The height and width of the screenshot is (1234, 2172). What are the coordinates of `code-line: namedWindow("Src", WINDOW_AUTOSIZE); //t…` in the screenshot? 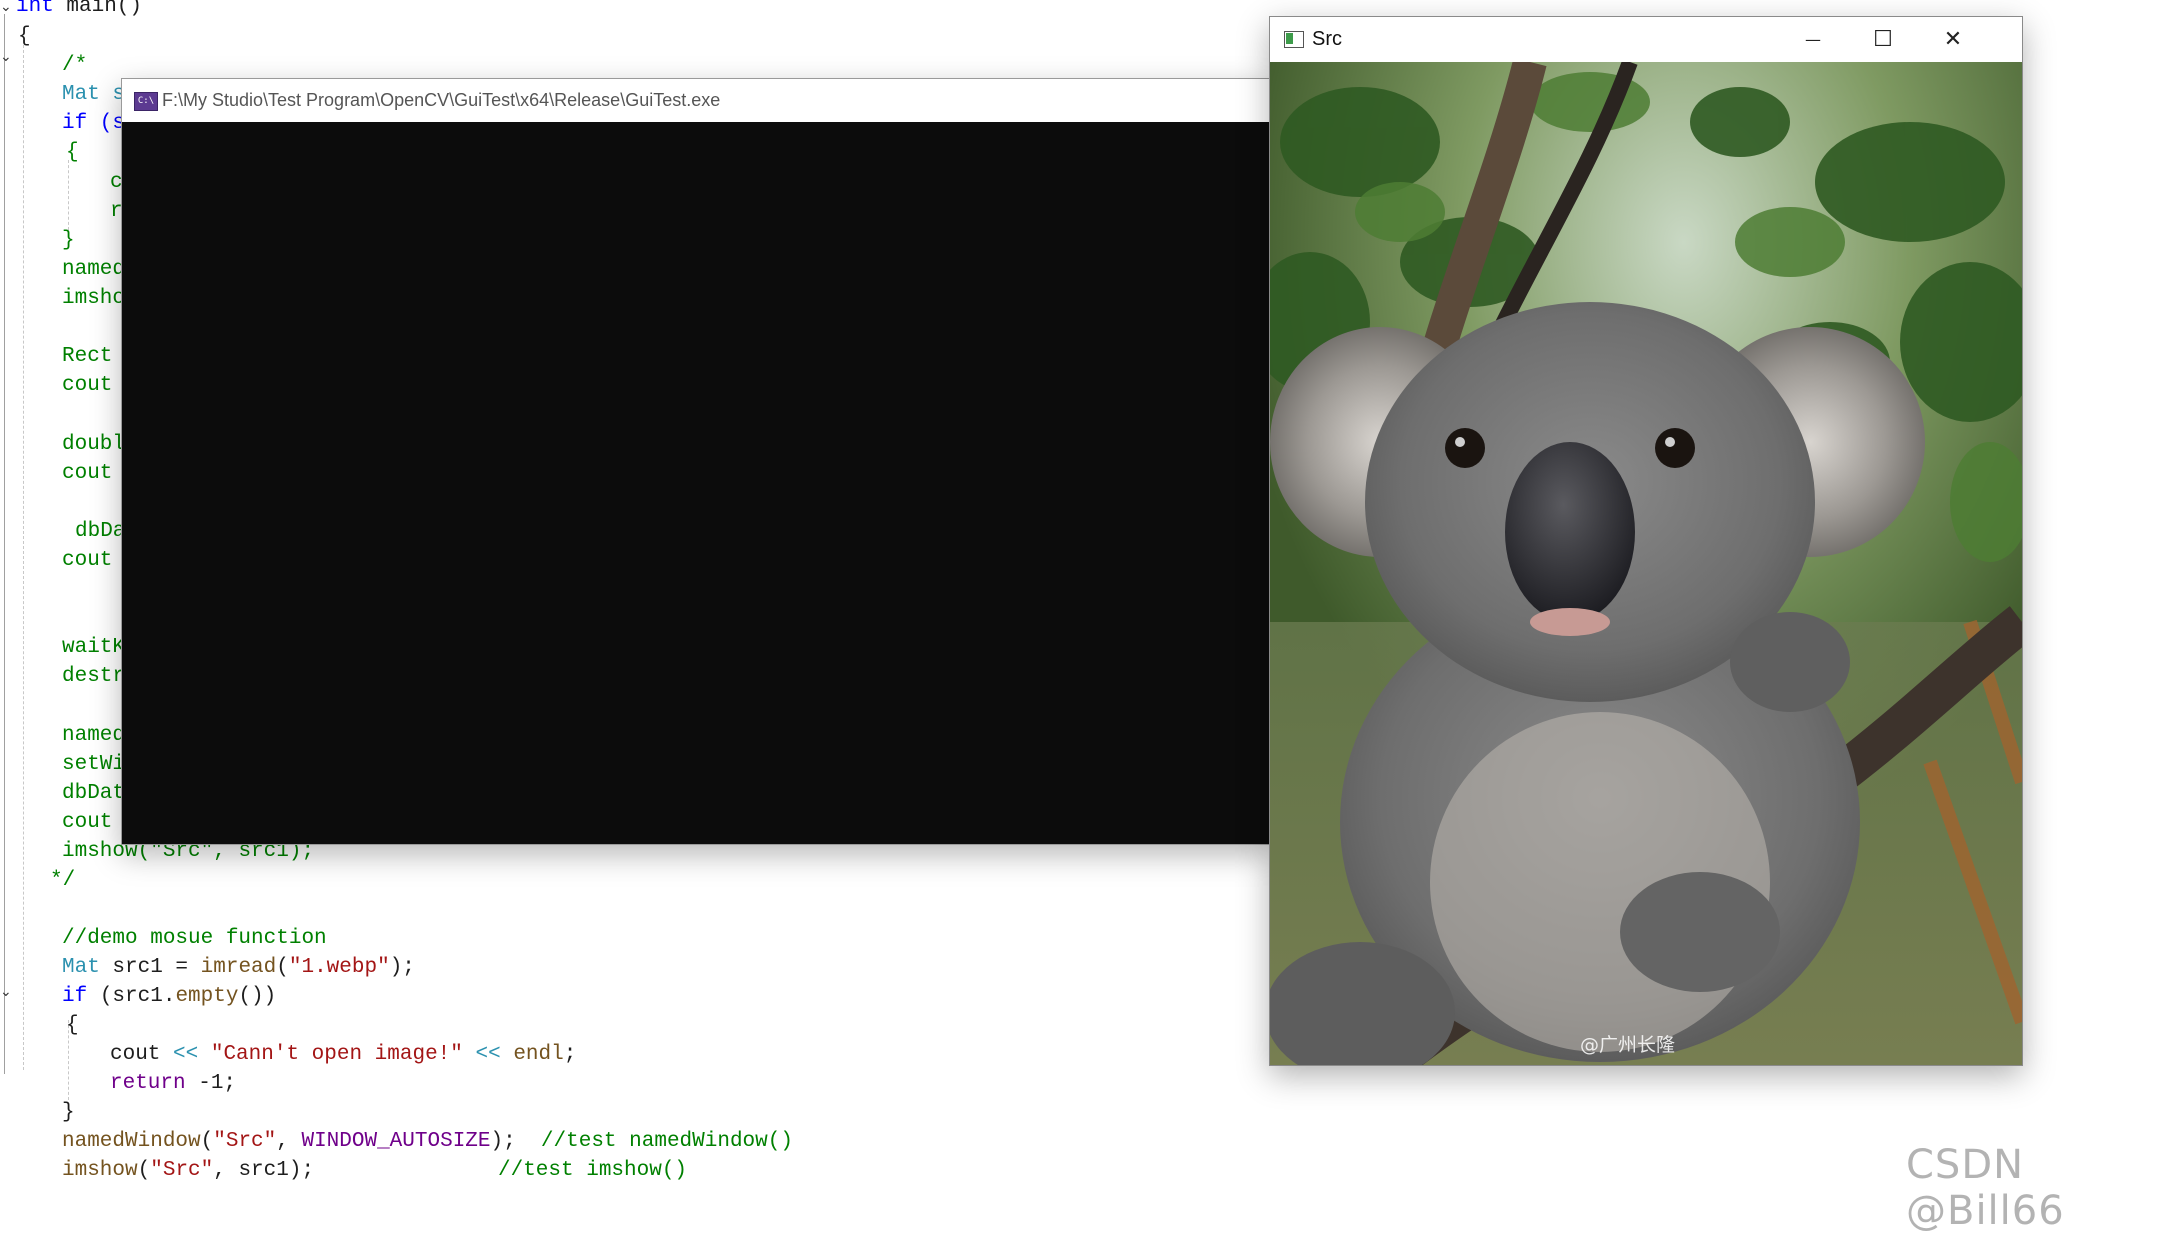 It's located at (427, 1141).